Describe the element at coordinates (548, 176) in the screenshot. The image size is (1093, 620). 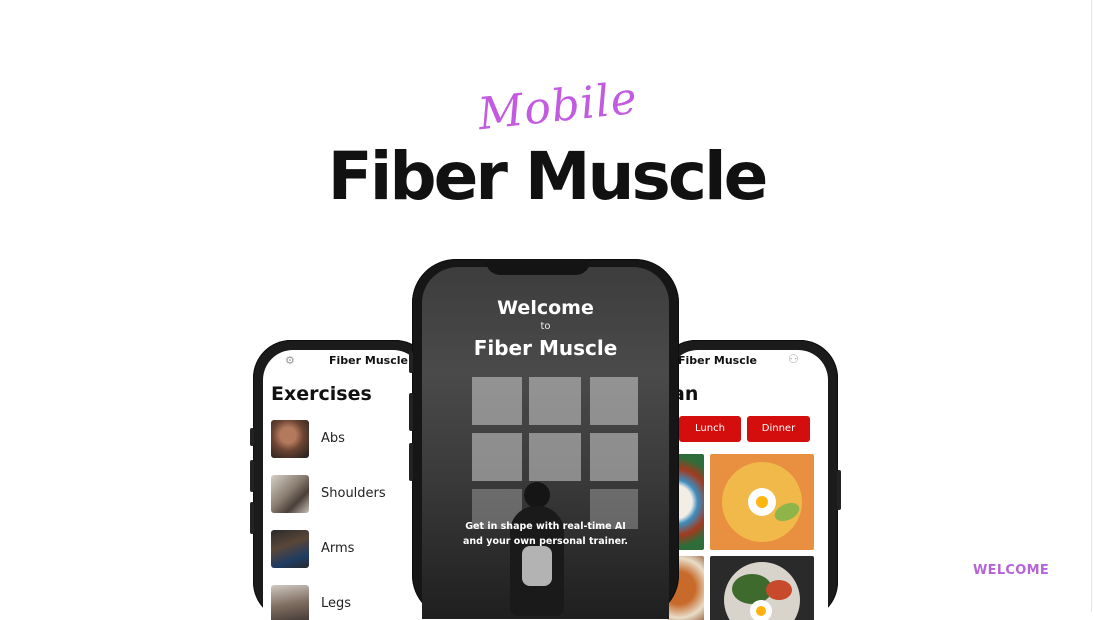
I see `page-title: Fiber Muscle` at that location.